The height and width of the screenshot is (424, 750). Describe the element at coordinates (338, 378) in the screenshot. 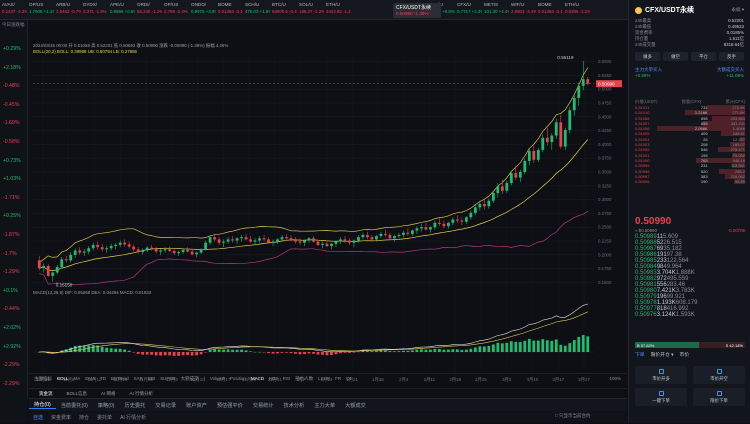

I see `indicator-item: FR` at that location.